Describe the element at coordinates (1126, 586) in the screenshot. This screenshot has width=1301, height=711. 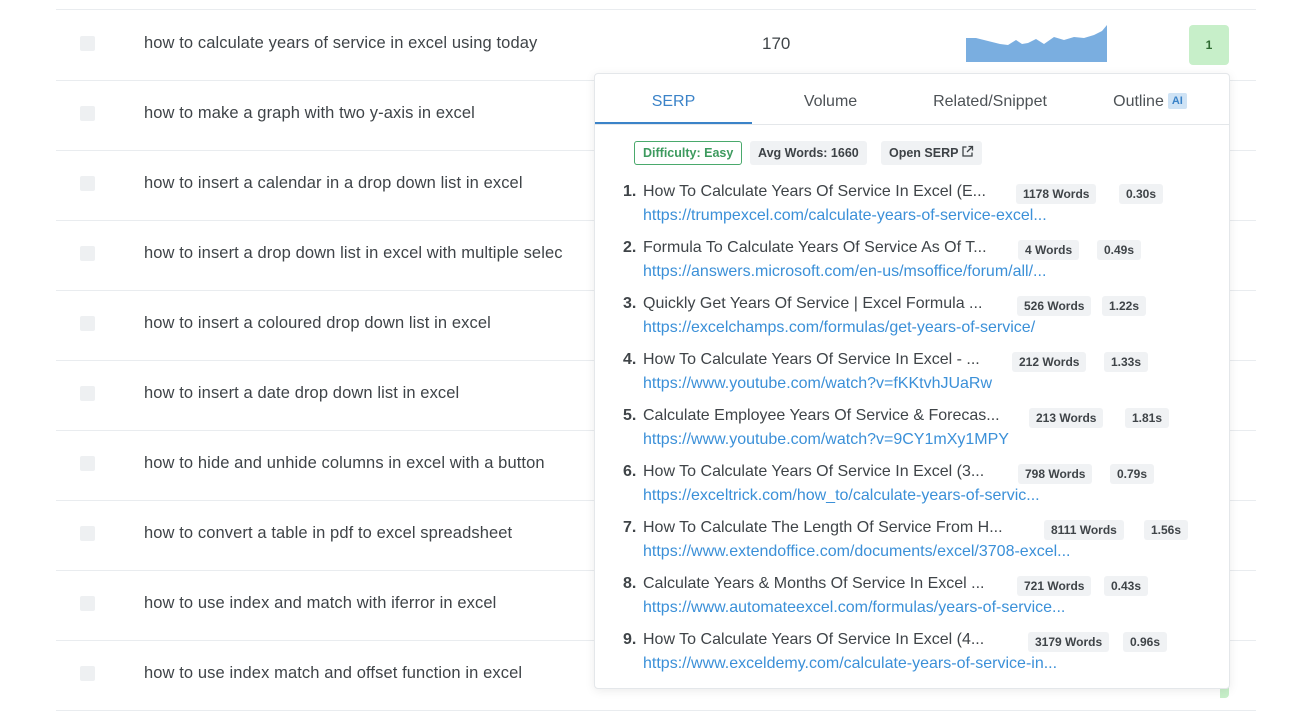
I see `load-time-badge: 0.43s` at that location.